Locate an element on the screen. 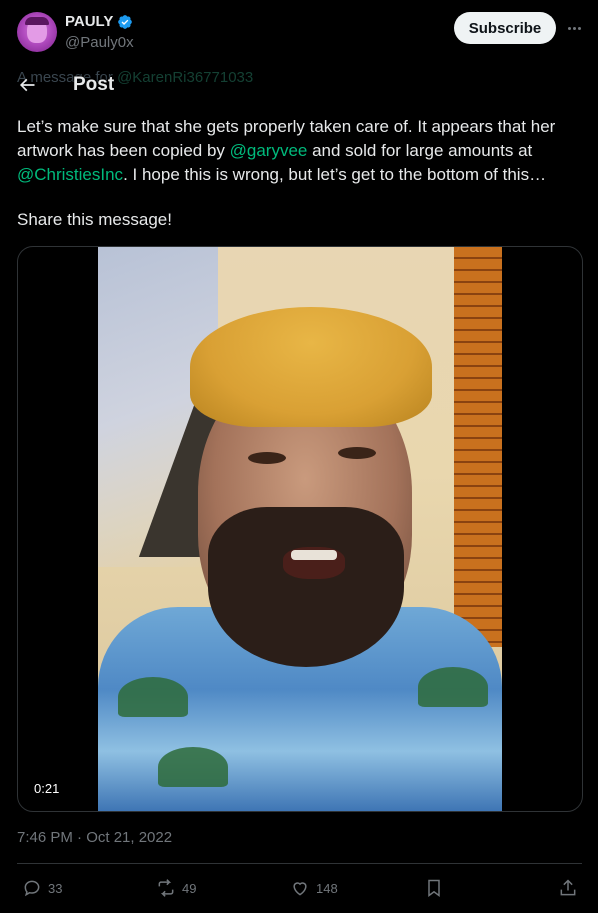  like-count: 148 is located at coordinates (327, 888).